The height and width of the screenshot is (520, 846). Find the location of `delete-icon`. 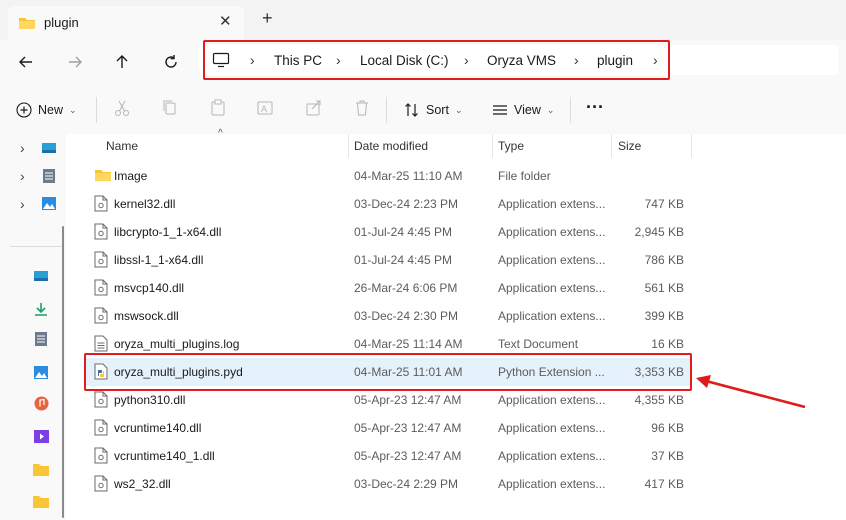

delete-icon is located at coordinates (362, 108).